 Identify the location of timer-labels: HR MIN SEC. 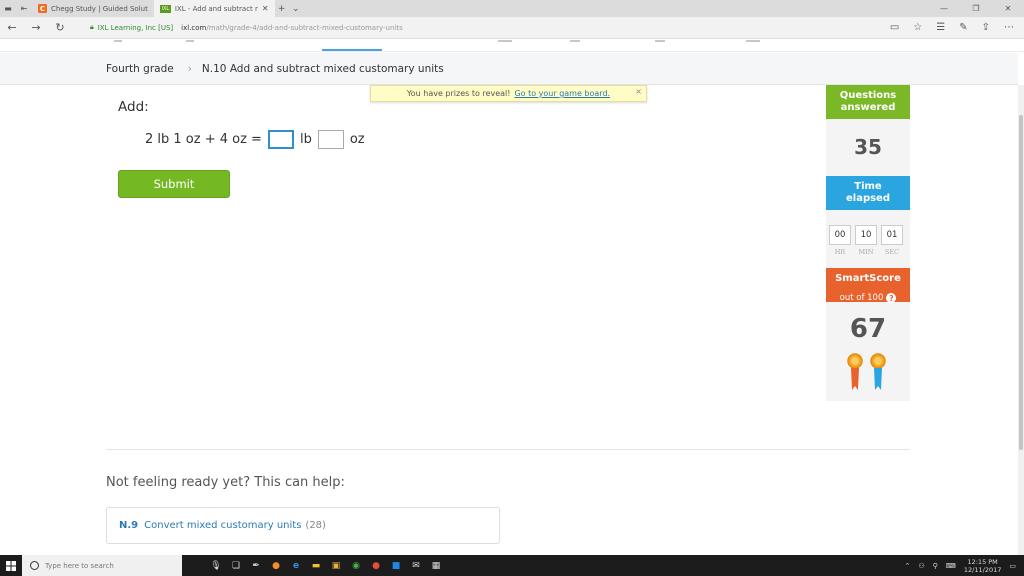
(866, 252).